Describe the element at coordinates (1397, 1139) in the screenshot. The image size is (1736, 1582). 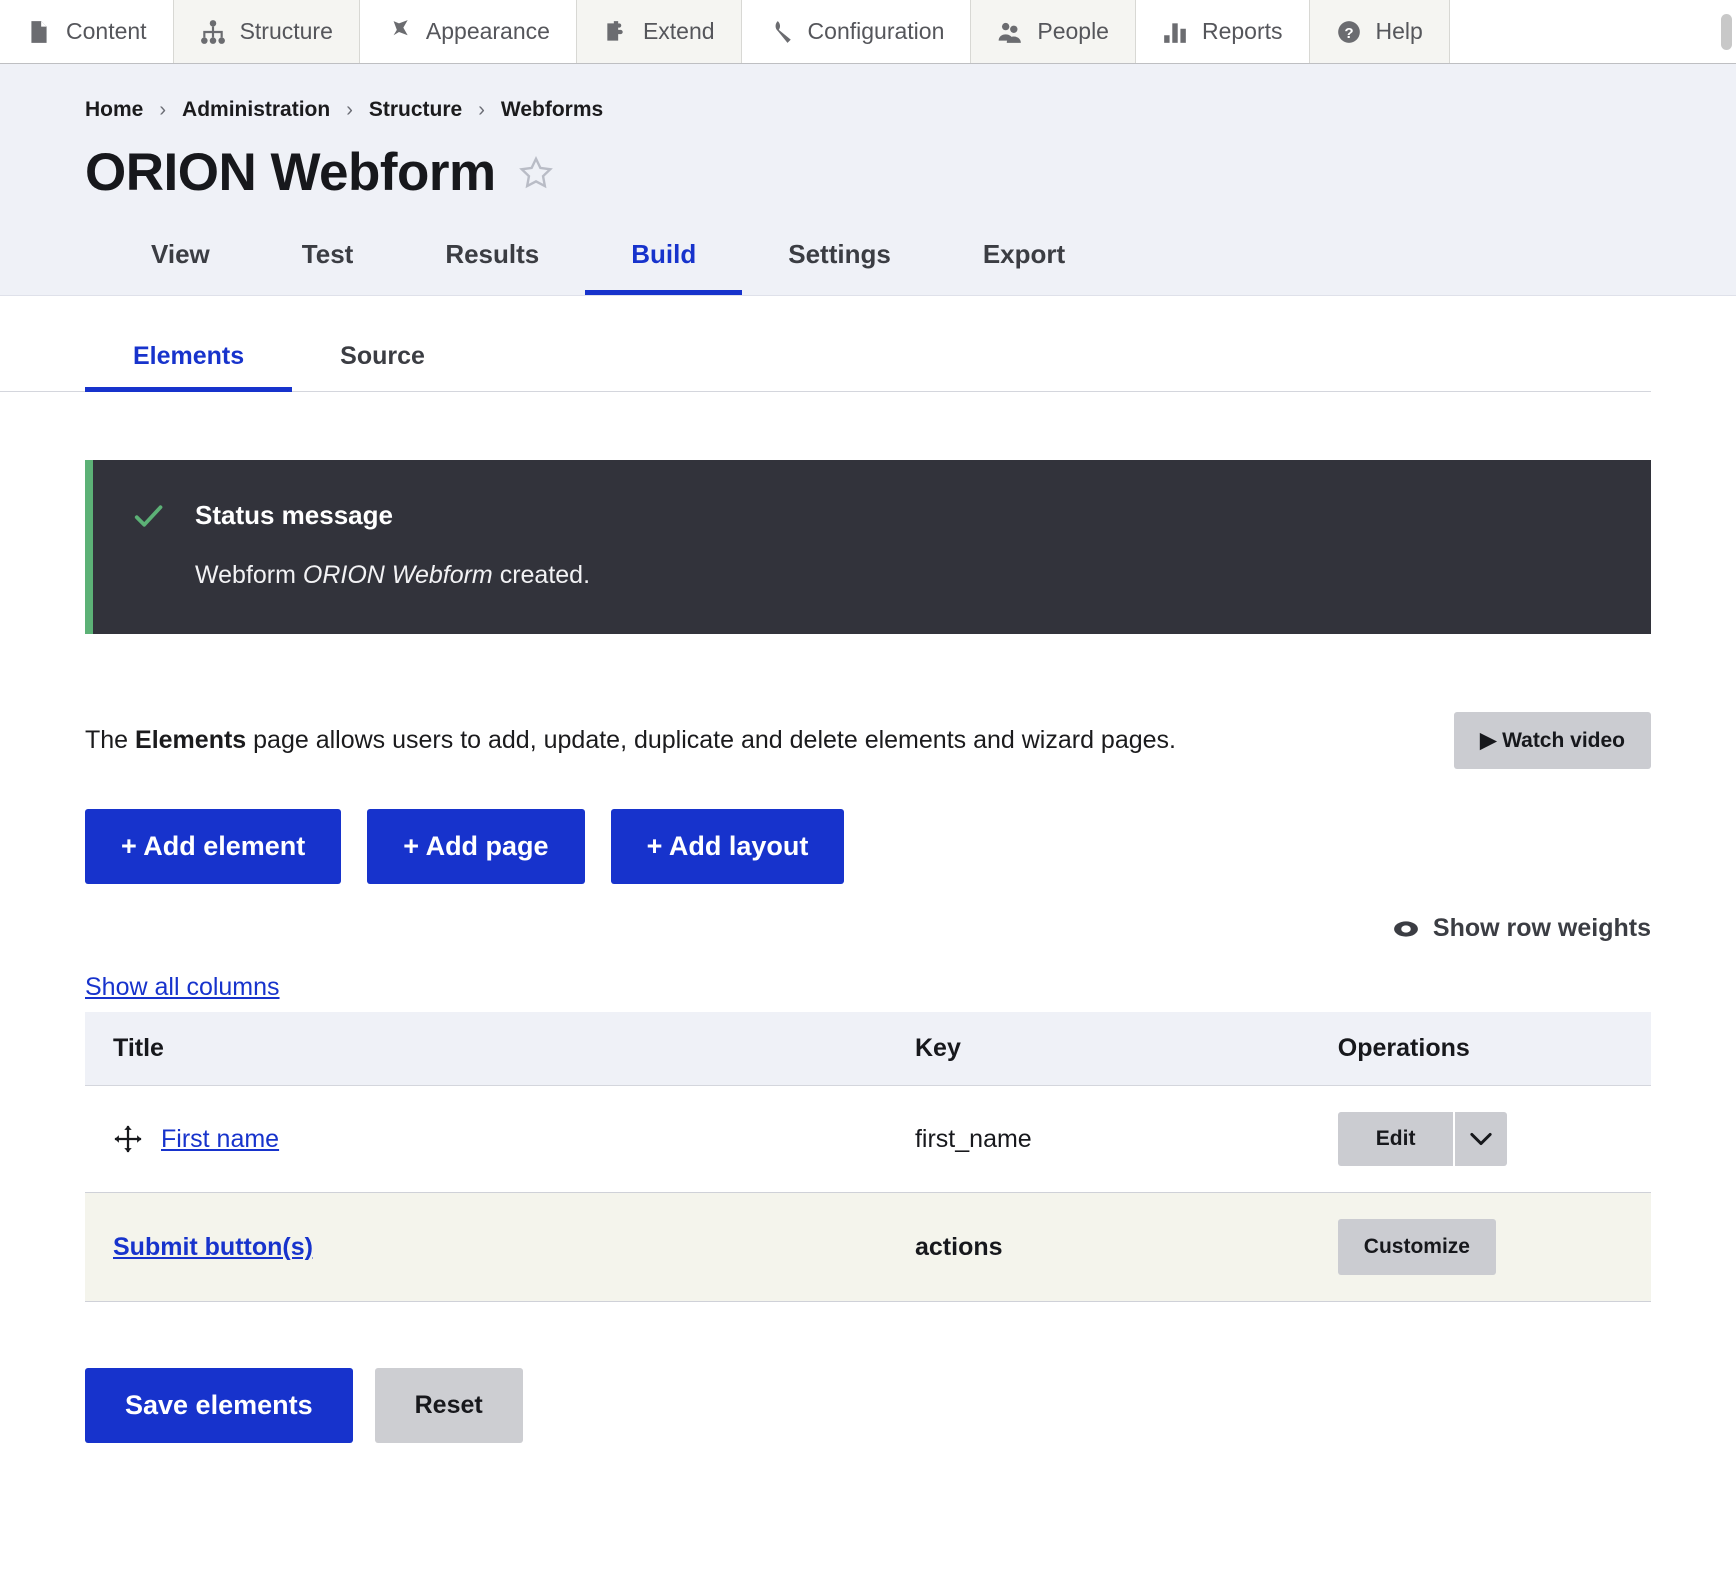
I see `edit-button: Edit` at that location.